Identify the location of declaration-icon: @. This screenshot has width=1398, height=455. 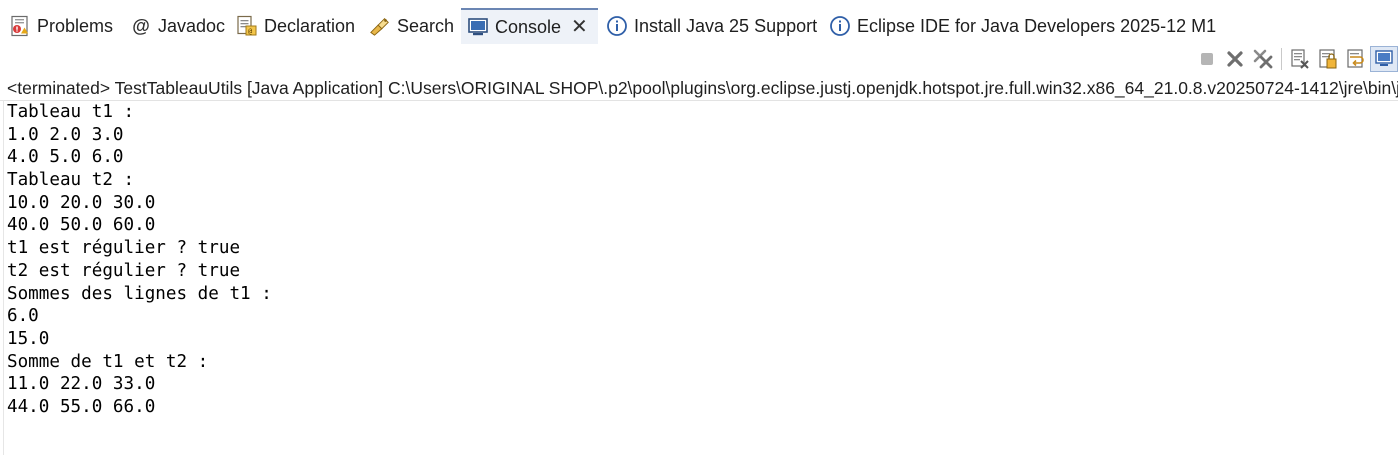
(247, 26).